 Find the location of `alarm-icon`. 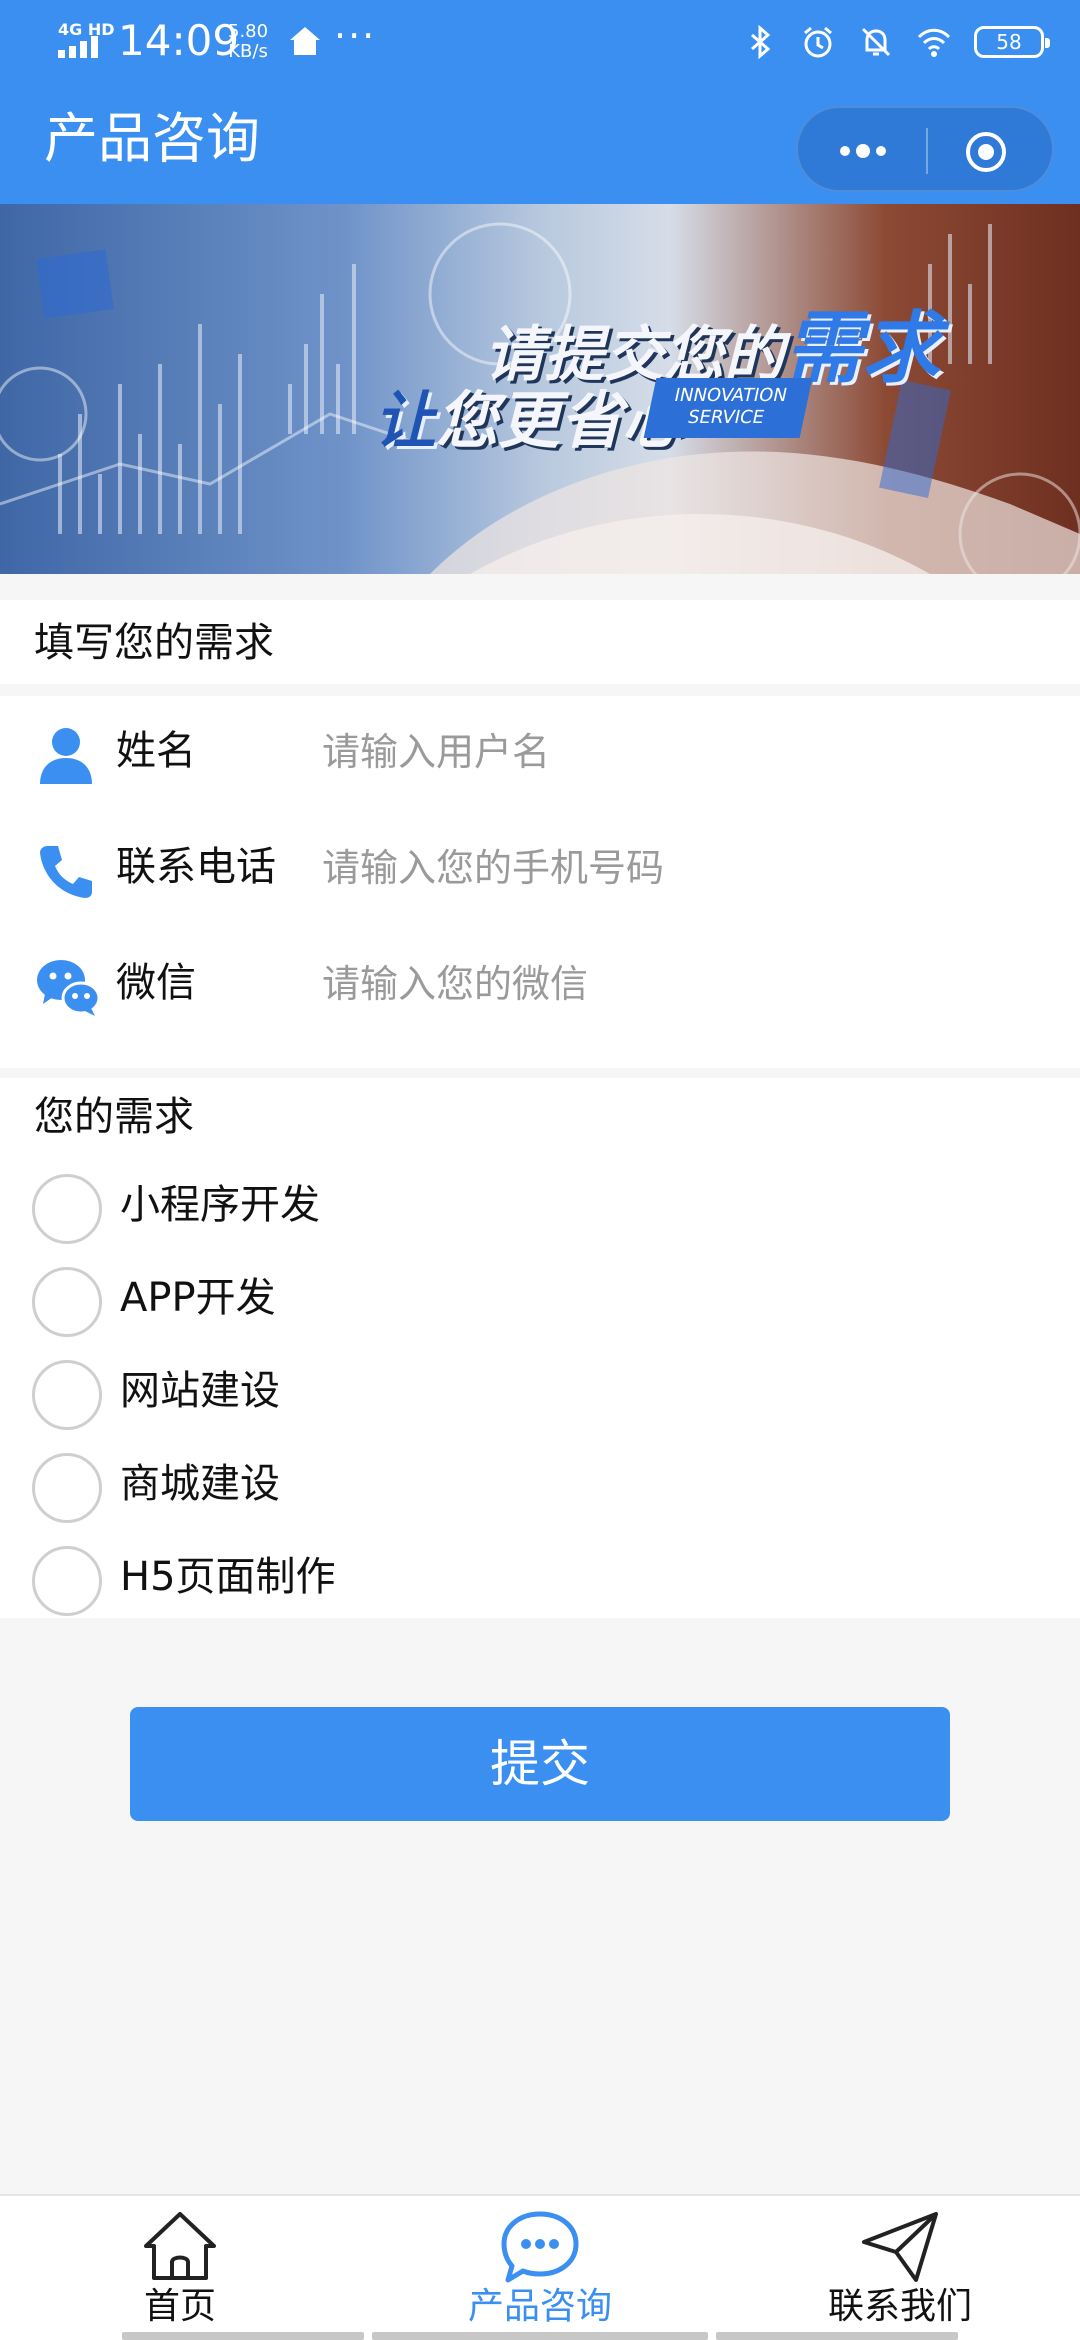

alarm-icon is located at coordinates (818, 42).